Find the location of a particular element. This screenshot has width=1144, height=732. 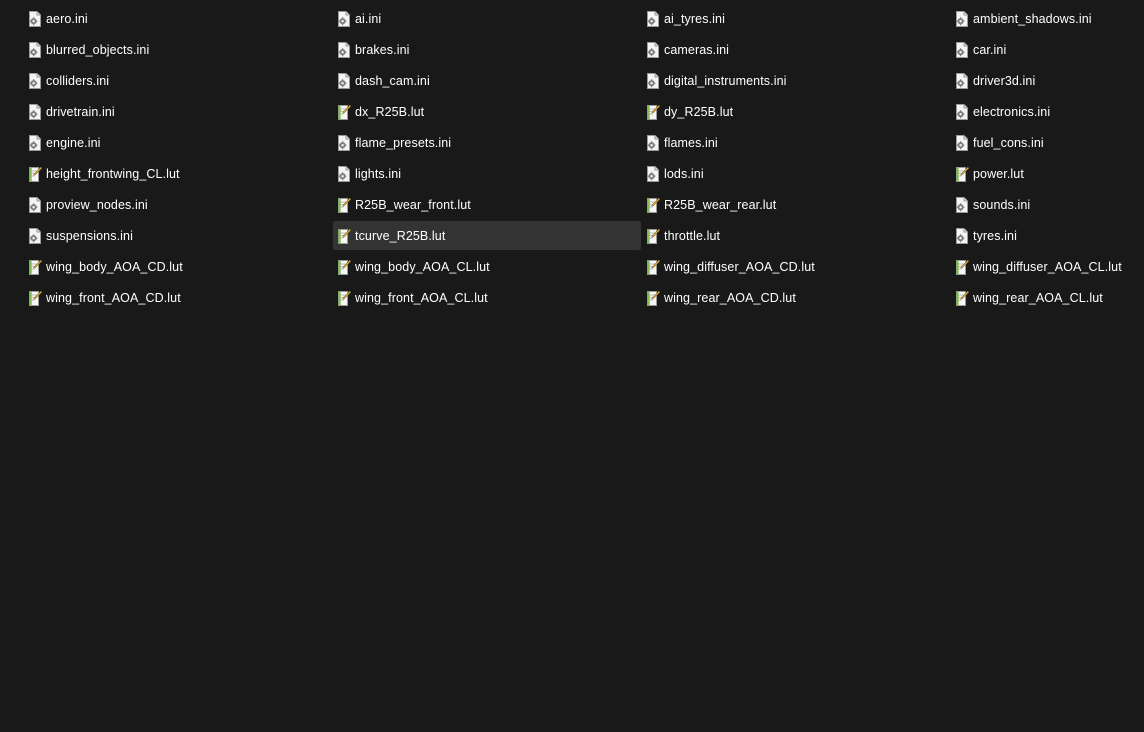

file-name: fuel_cons.ini is located at coordinates (1008, 142).